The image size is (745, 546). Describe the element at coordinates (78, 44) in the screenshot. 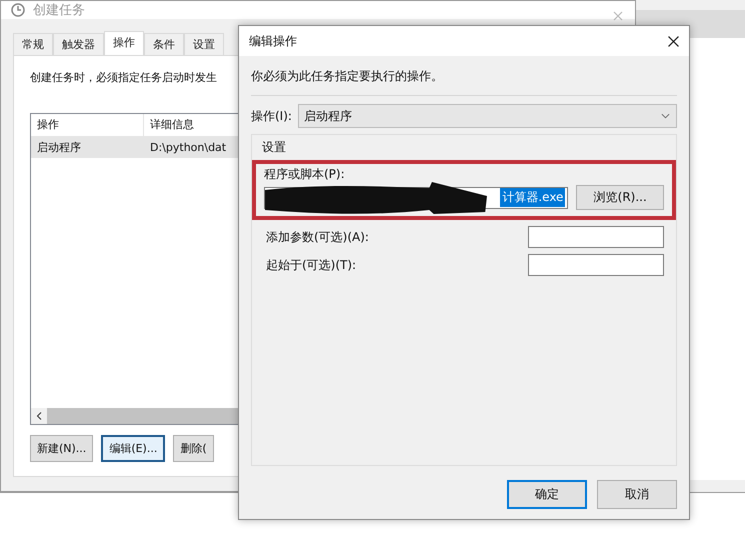

I see `tab: 触发器` at that location.